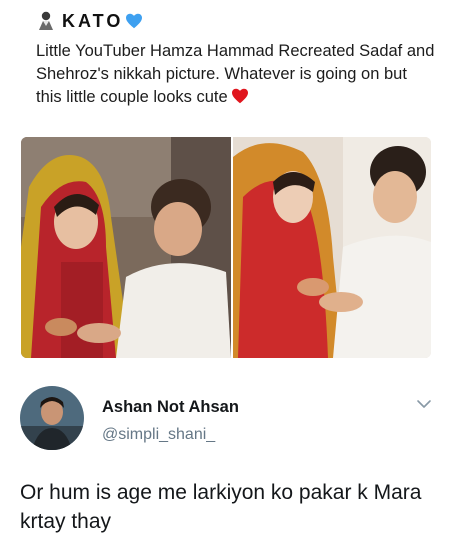  I want to click on avatar, so click(52, 418).